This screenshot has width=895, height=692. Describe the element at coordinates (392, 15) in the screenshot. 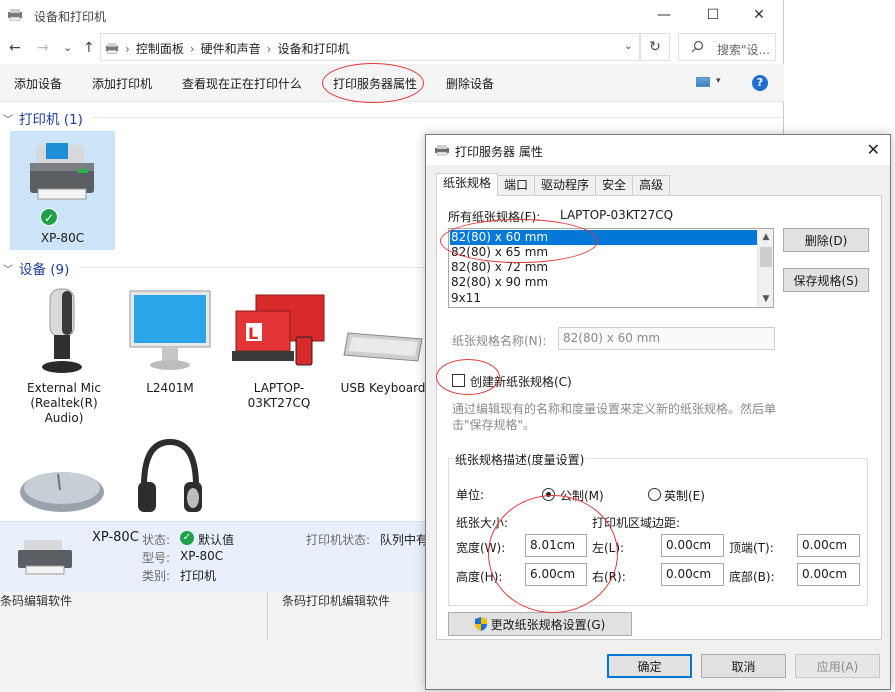

I see `window-titlebar: 设备和打印机 — ☐ ✕` at that location.